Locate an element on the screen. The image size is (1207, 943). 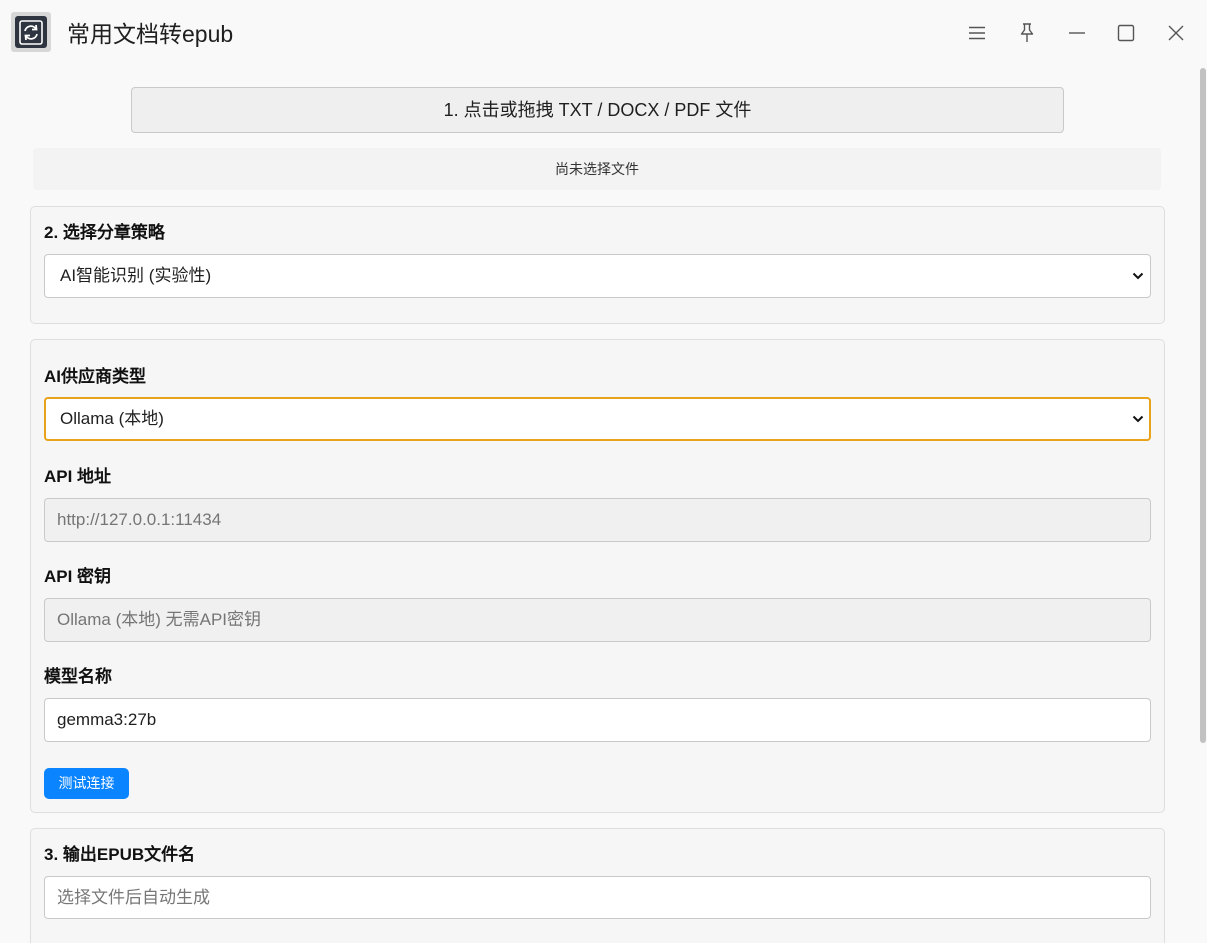
output-filename-field: 选择文件后自动生成 is located at coordinates (597, 897).